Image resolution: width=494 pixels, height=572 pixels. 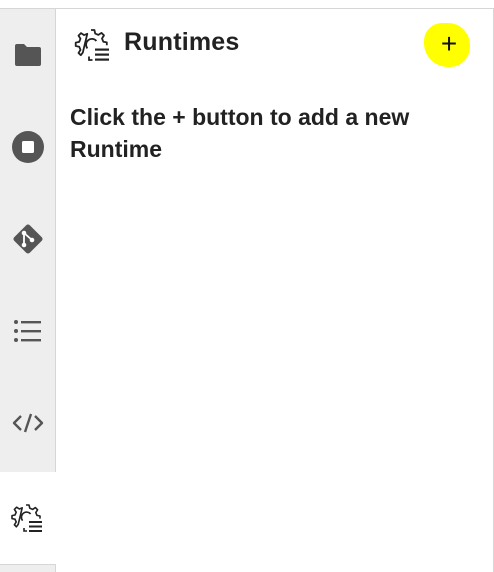 I want to click on activity-running, so click(x=27, y=147).